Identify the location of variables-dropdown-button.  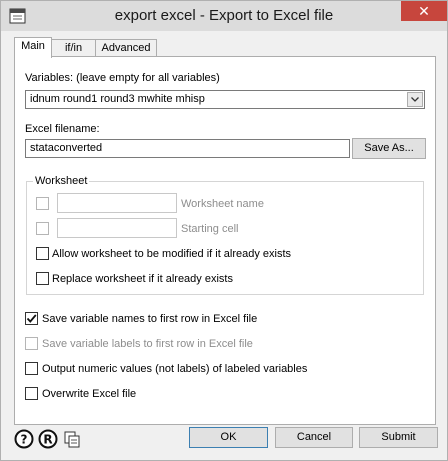
(415, 99).